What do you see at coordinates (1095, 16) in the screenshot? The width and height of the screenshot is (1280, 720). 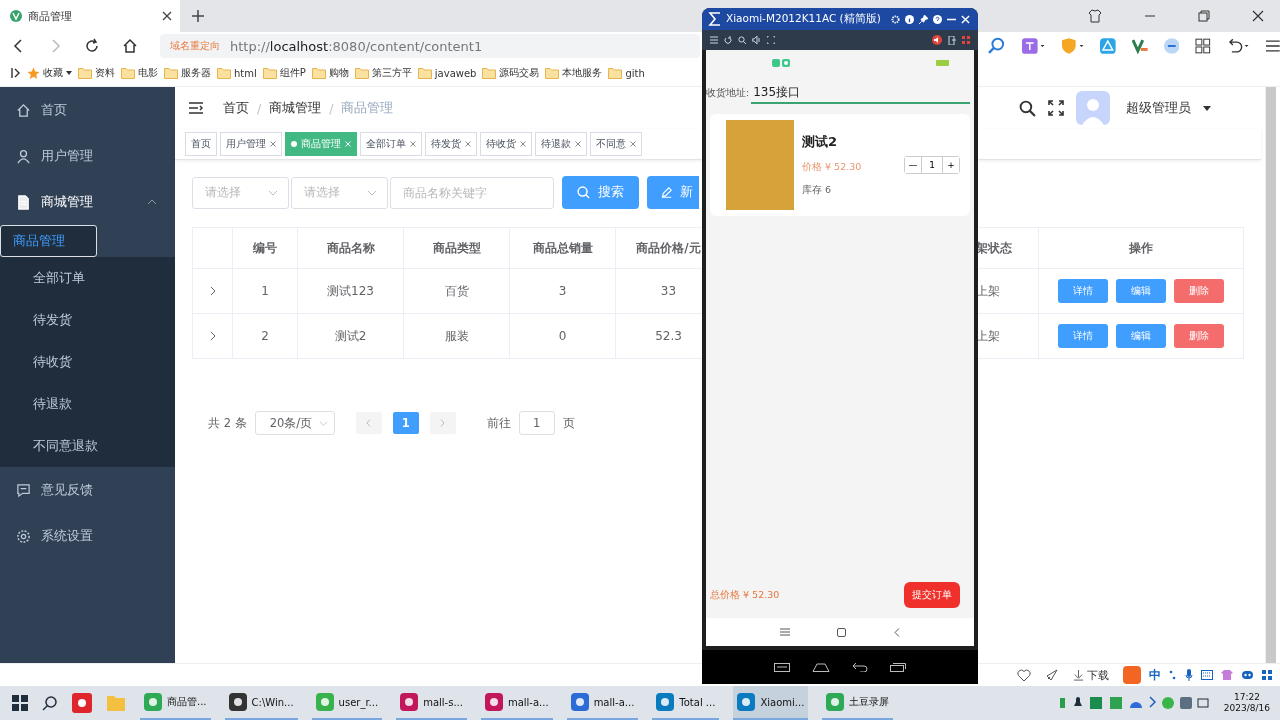 I see `shirt-icon` at bounding box center [1095, 16].